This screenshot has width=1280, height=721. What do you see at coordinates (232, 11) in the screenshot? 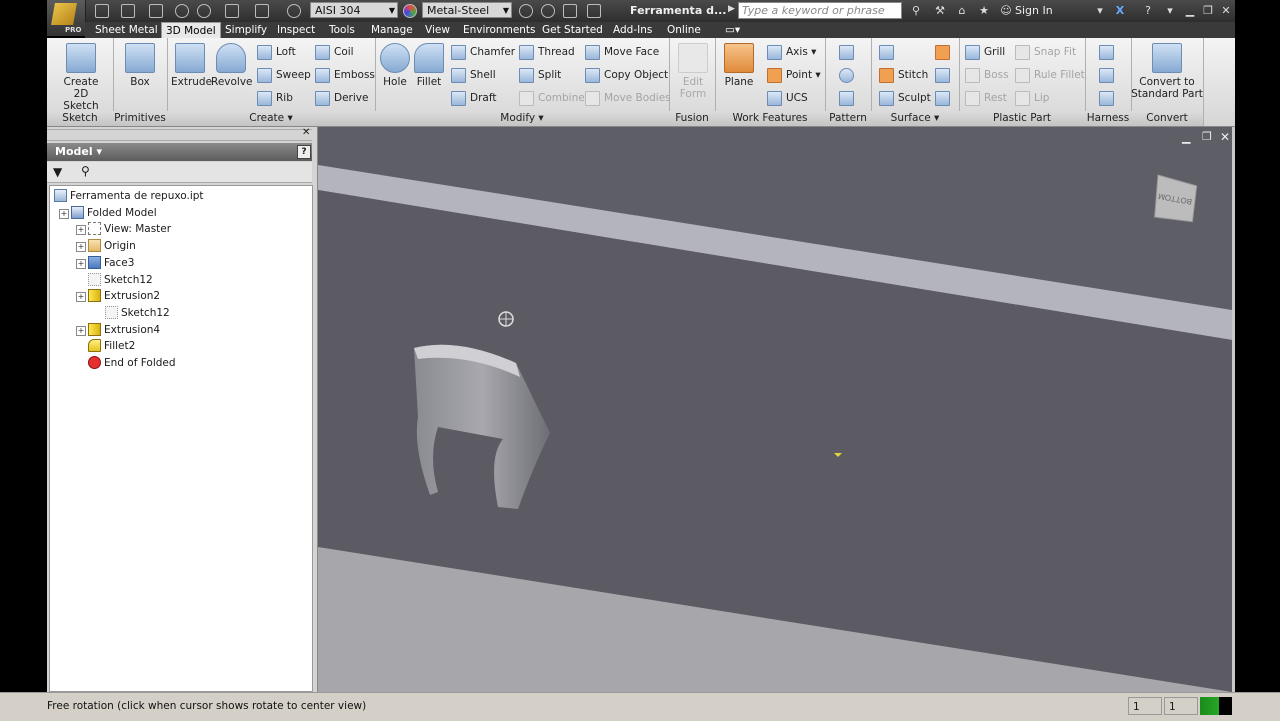
I see `return-icon` at bounding box center [232, 11].